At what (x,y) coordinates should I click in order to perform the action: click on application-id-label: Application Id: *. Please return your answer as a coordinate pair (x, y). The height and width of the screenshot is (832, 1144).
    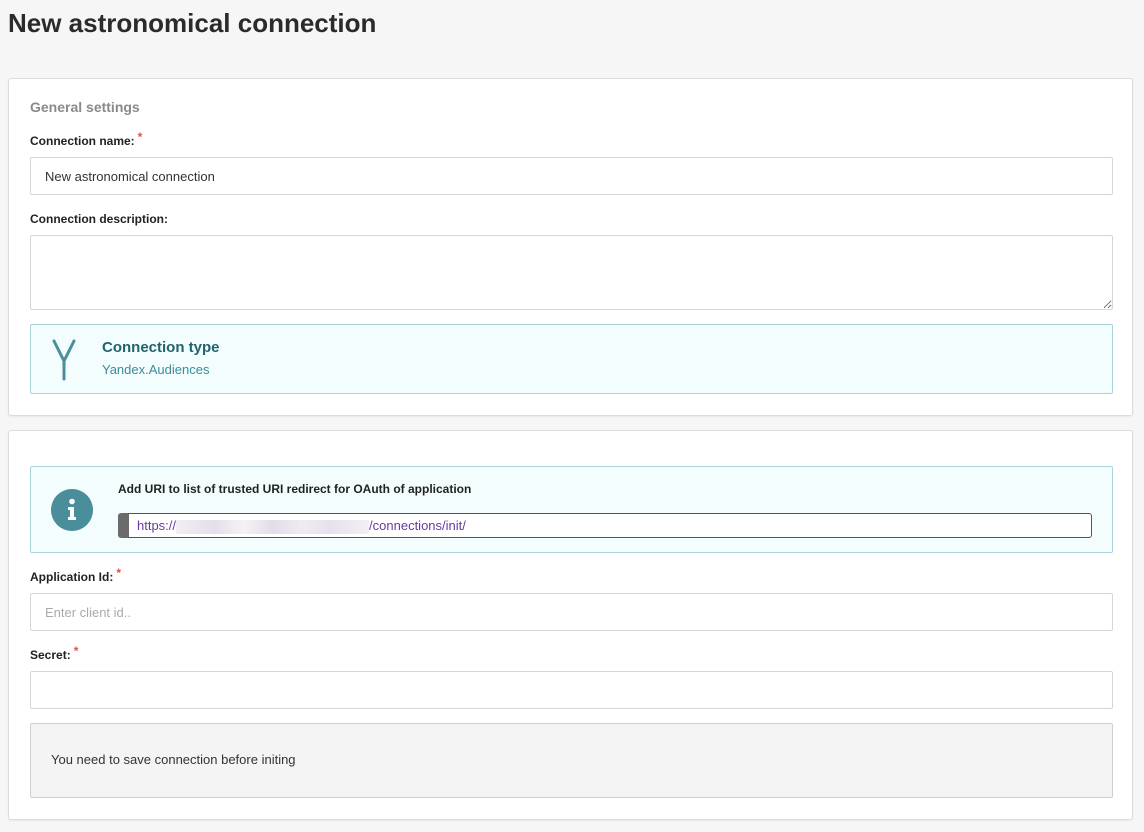
    Looking at the image, I should click on (75, 575).